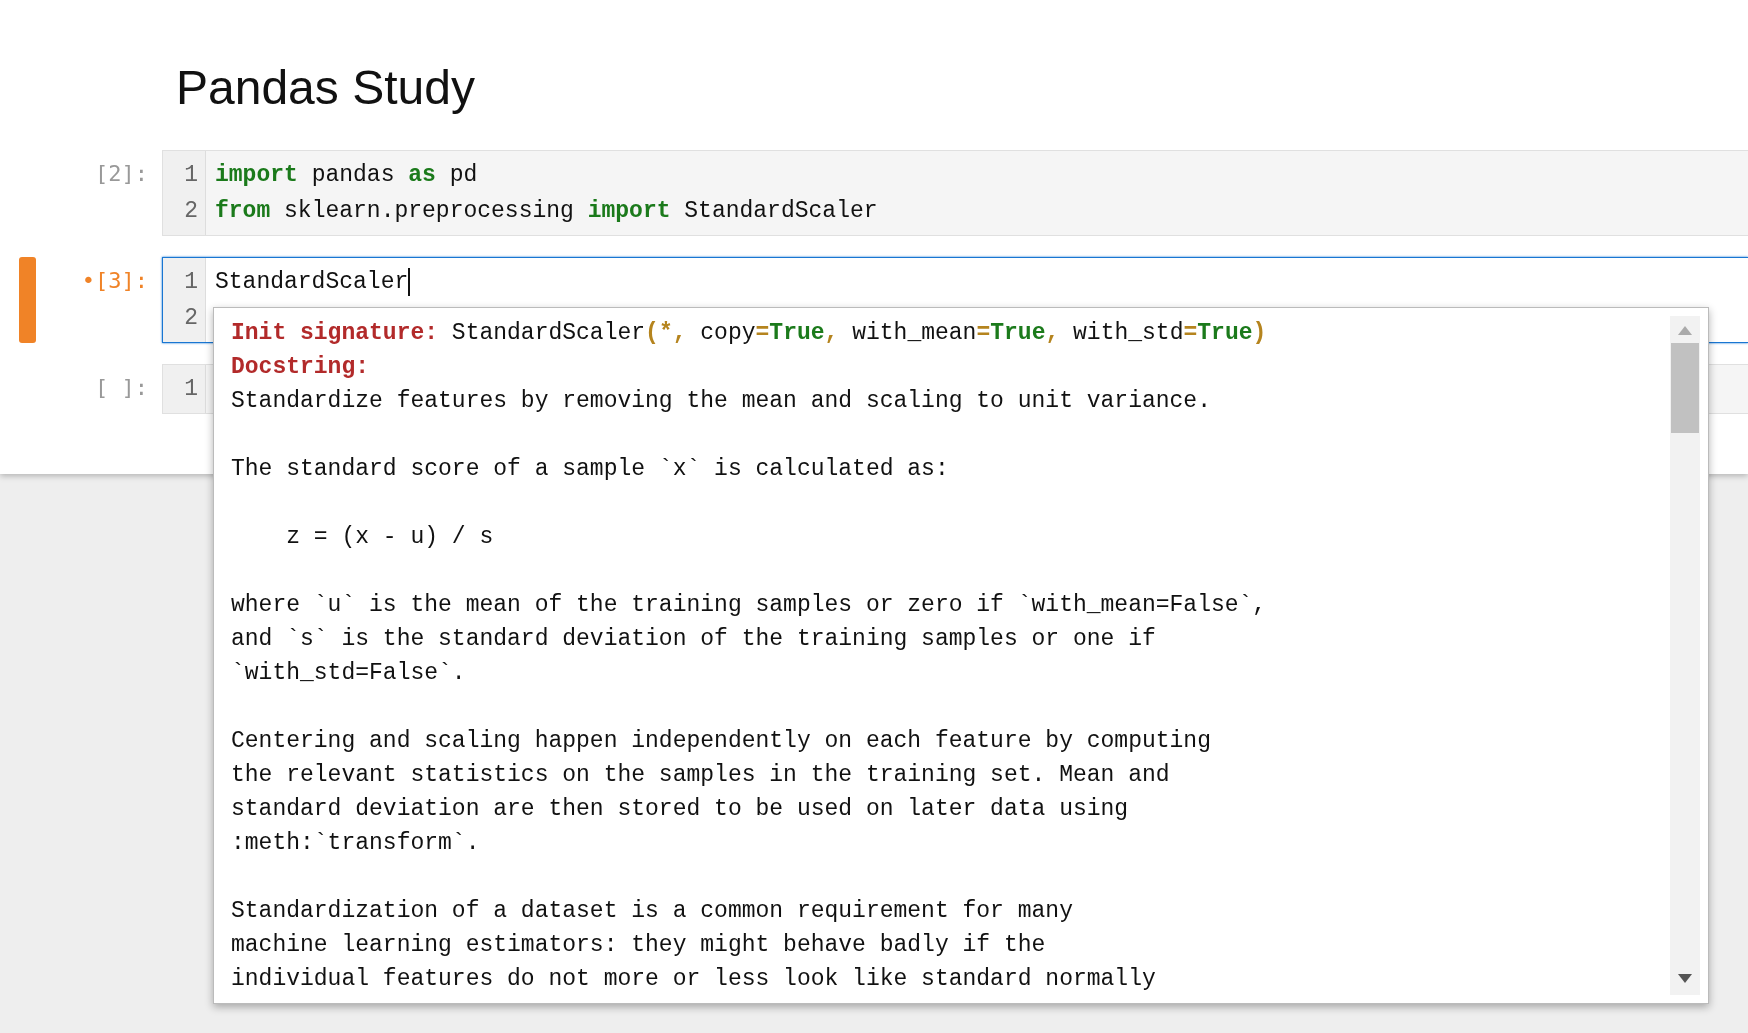  I want to click on docstring-line: standard deviation are then stored to be used on later data using, so click(680, 809).